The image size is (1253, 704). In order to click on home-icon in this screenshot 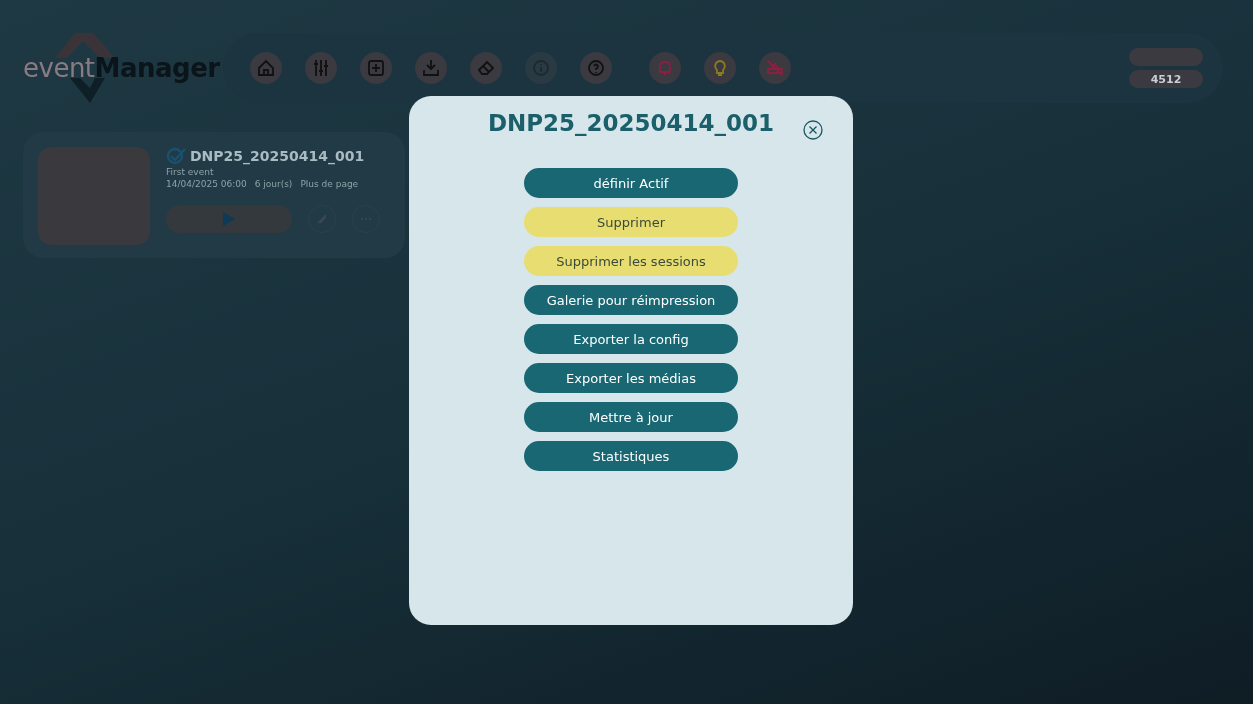, I will do `click(266, 68)`.